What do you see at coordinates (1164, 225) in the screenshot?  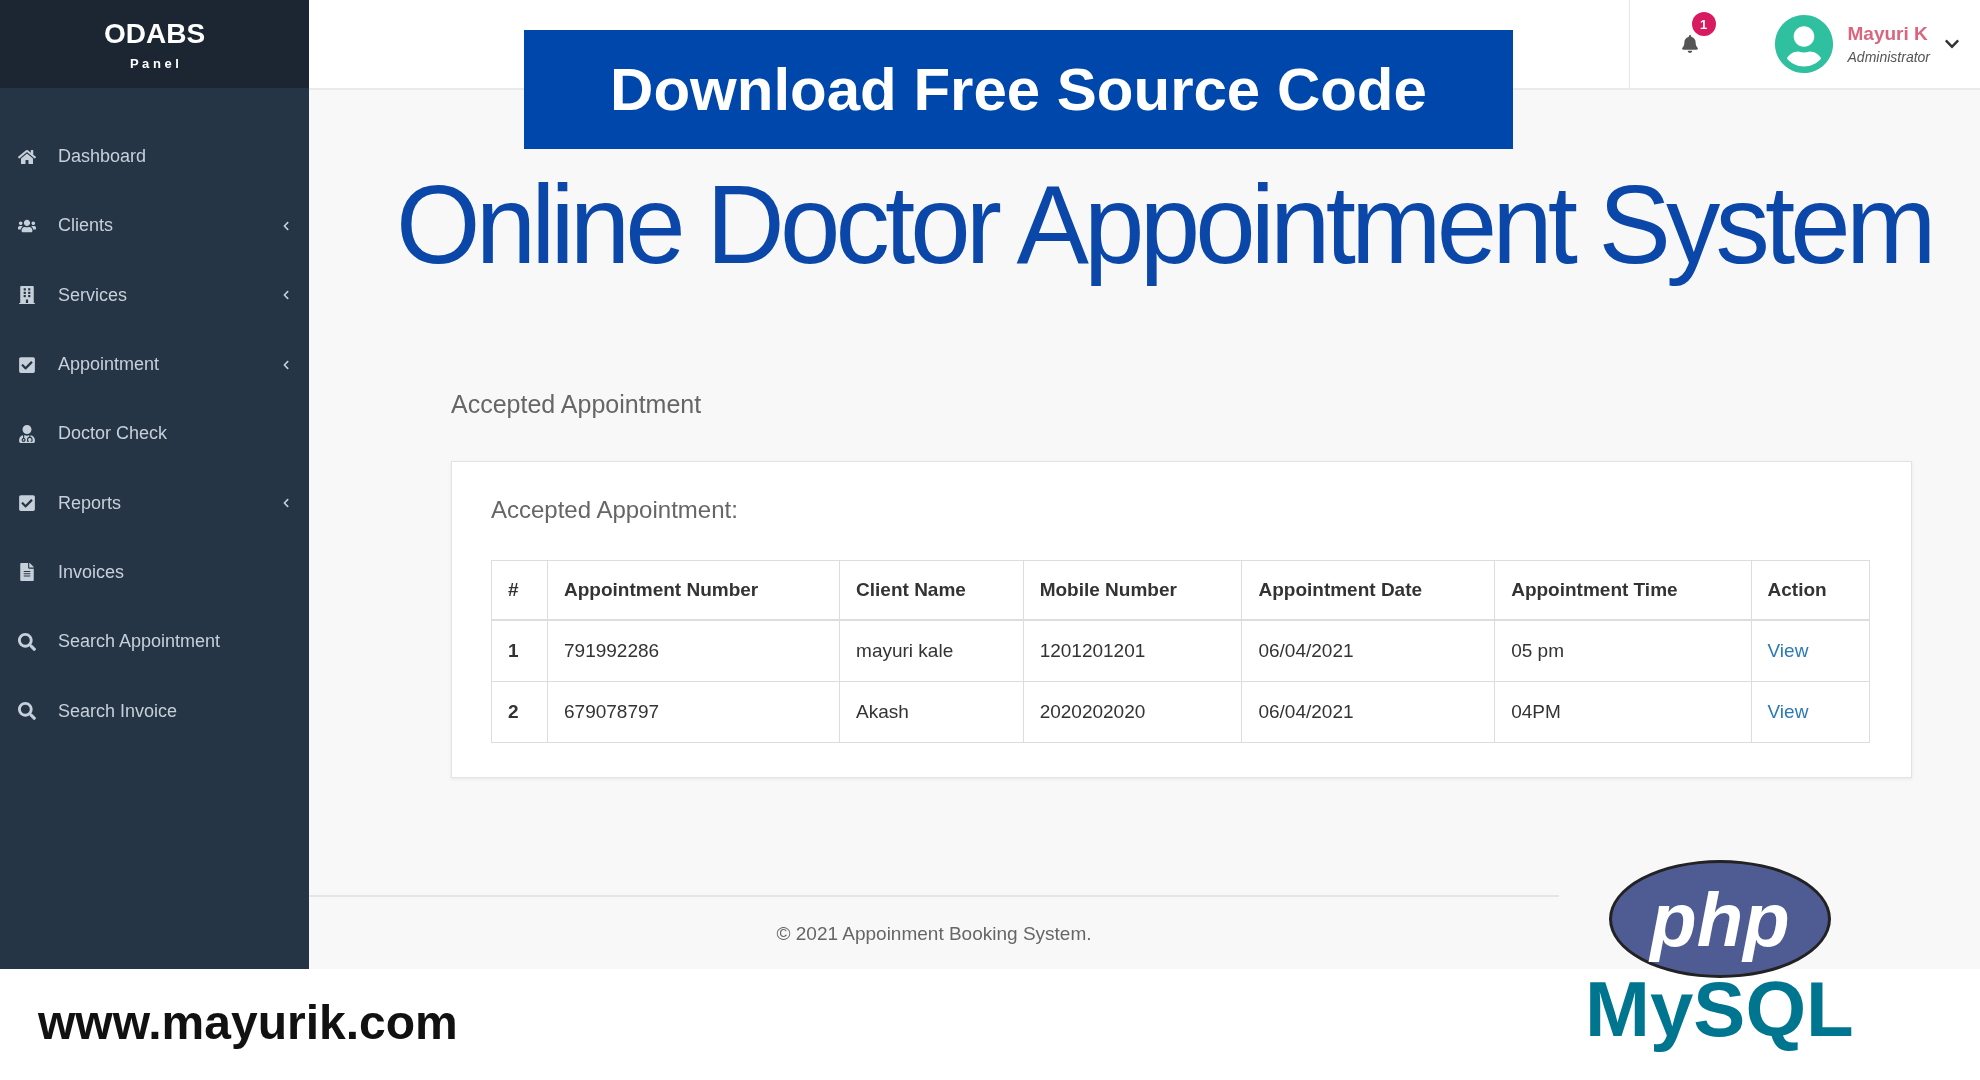 I see `headline: Online Doctor Appointment System` at bounding box center [1164, 225].